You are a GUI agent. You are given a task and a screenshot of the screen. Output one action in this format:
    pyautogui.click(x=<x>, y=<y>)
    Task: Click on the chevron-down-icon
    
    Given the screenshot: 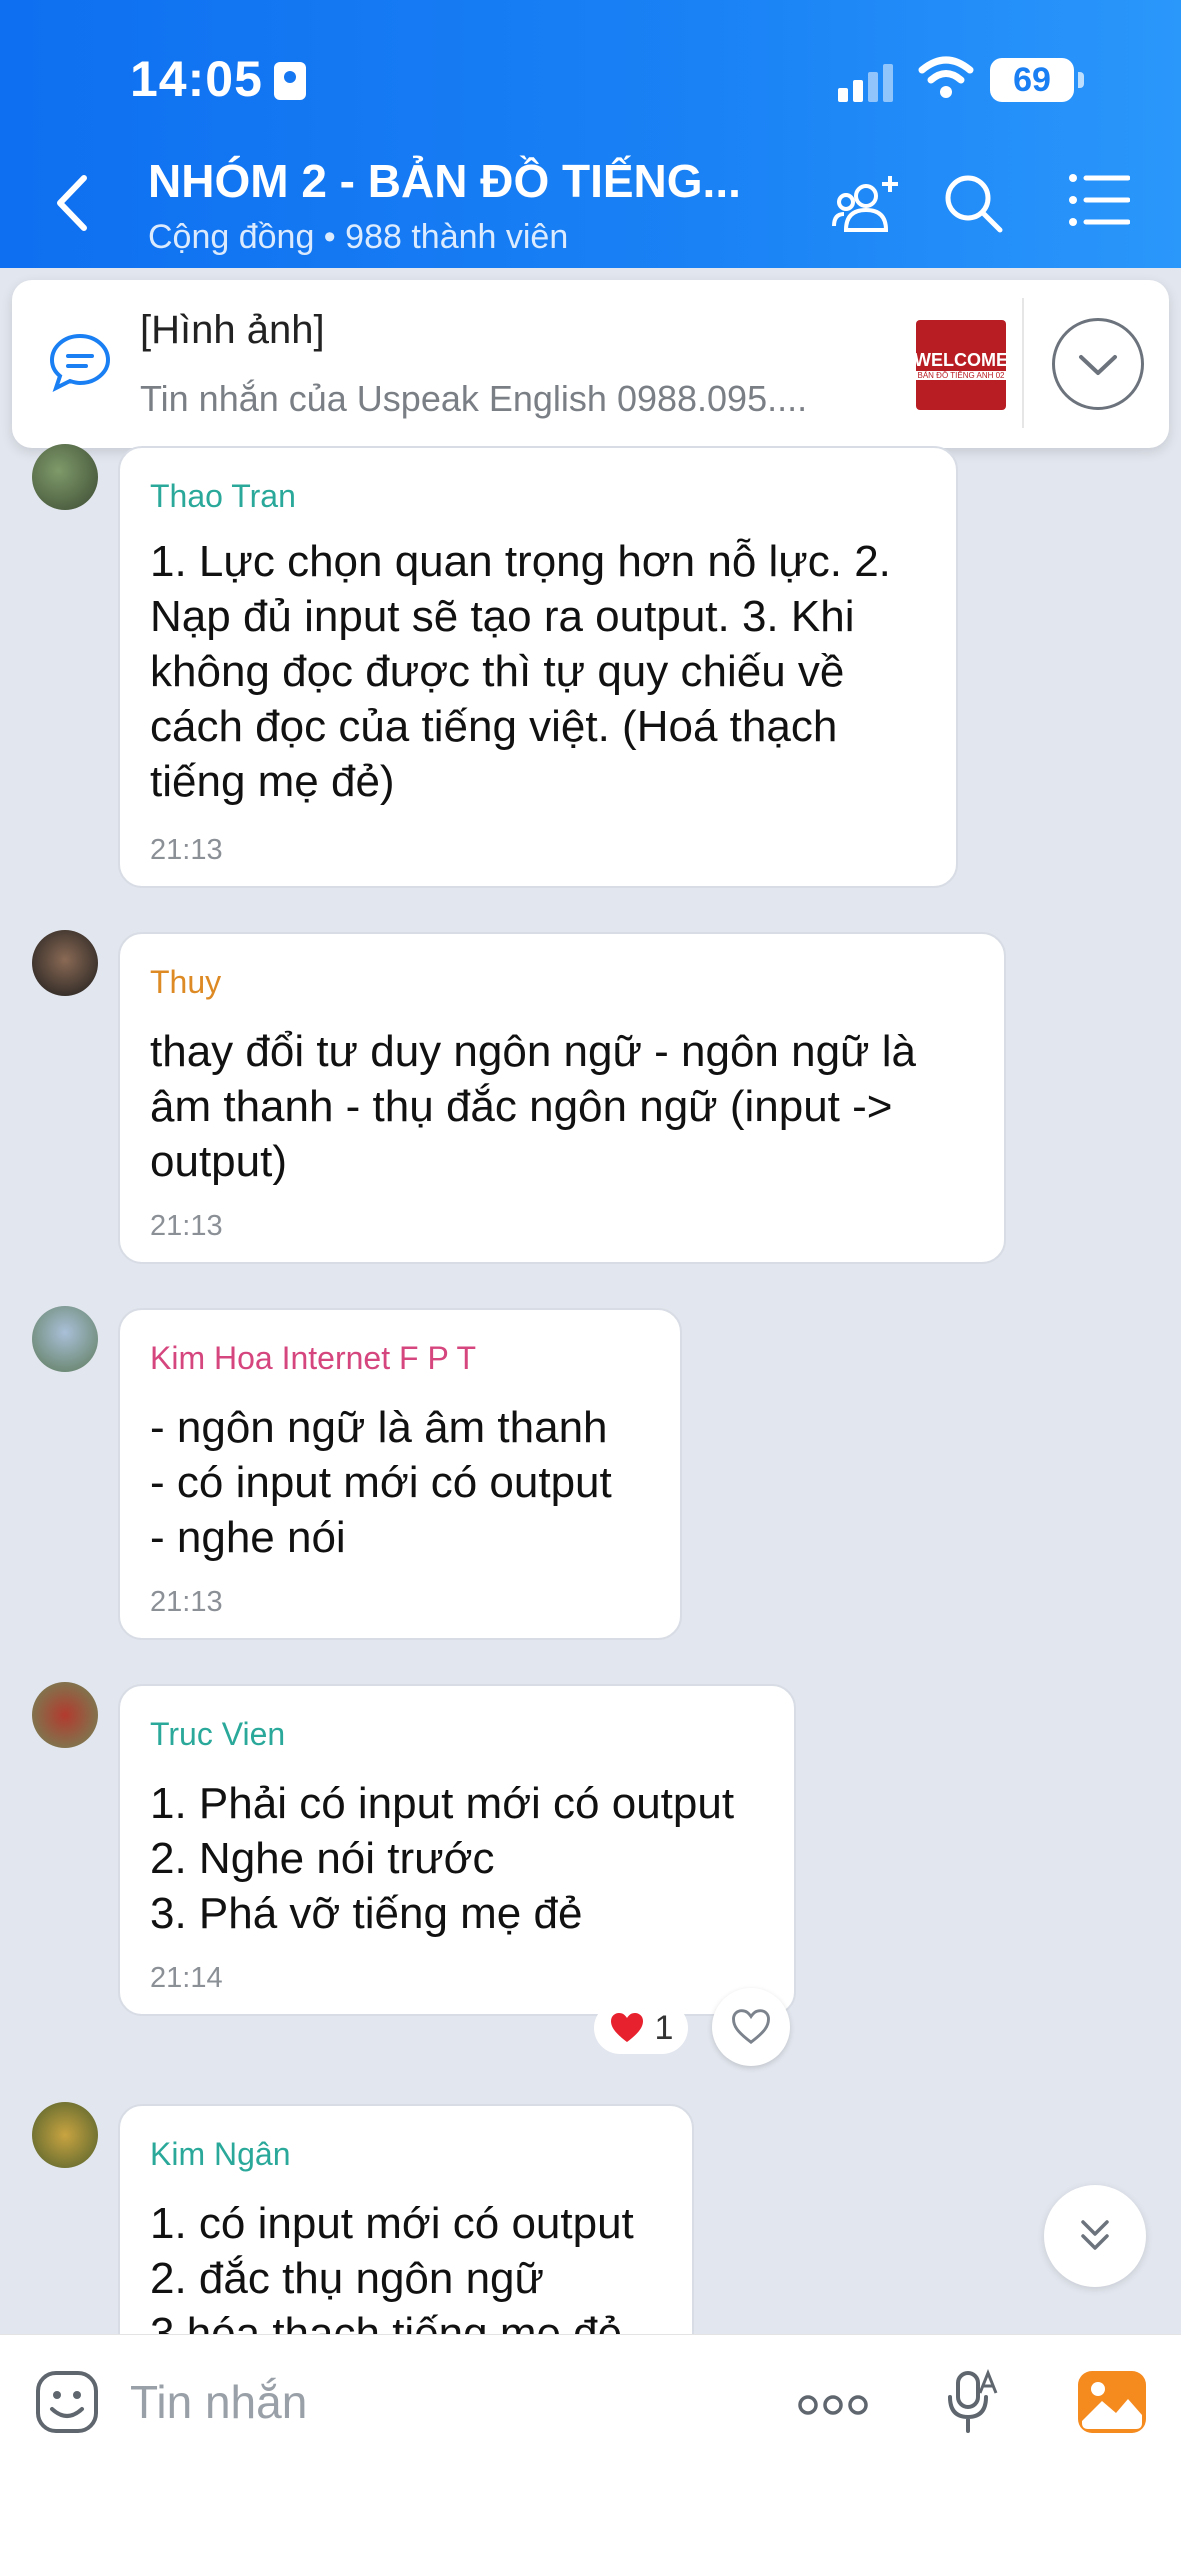 What is the action you would take?
    pyautogui.click(x=1098, y=365)
    